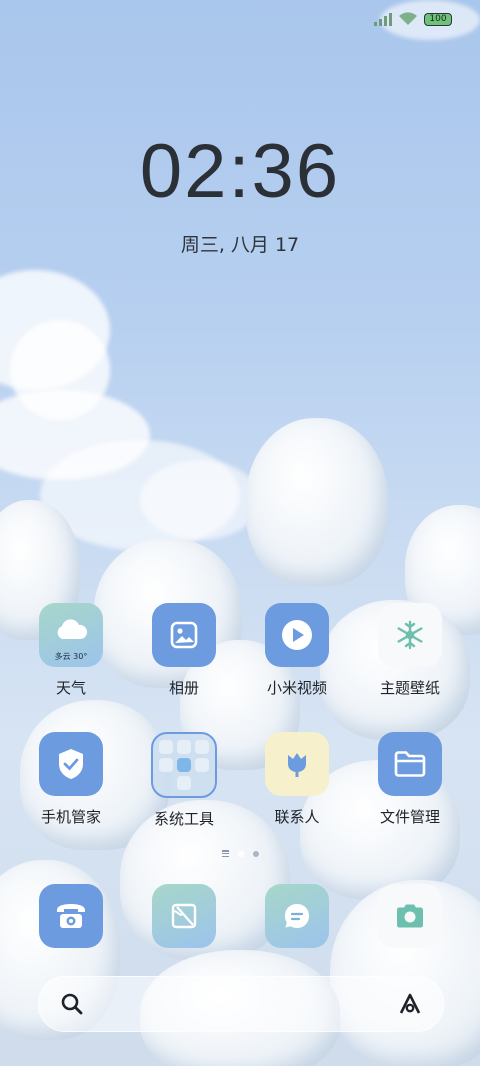 The image size is (480, 1066). I want to click on app-security: 手机管家, so click(71, 779).